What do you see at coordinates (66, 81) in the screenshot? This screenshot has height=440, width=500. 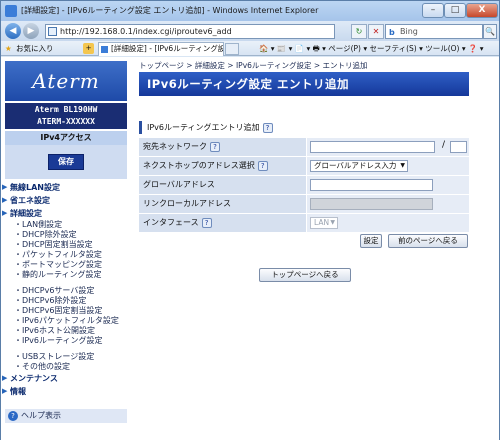 I see `aterm-logo: Aterm` at bounding box center [66, 81].